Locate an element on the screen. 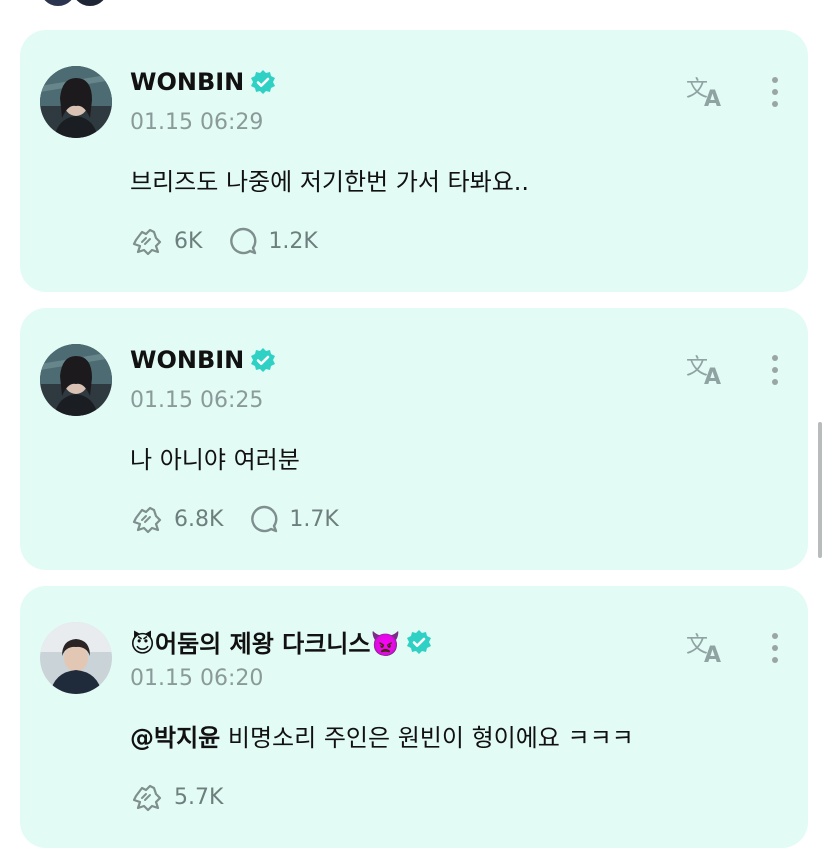 The height and width of the screenshot is (859, 828). reaction-stat: 6.8K is located at coordinates (176, 519).